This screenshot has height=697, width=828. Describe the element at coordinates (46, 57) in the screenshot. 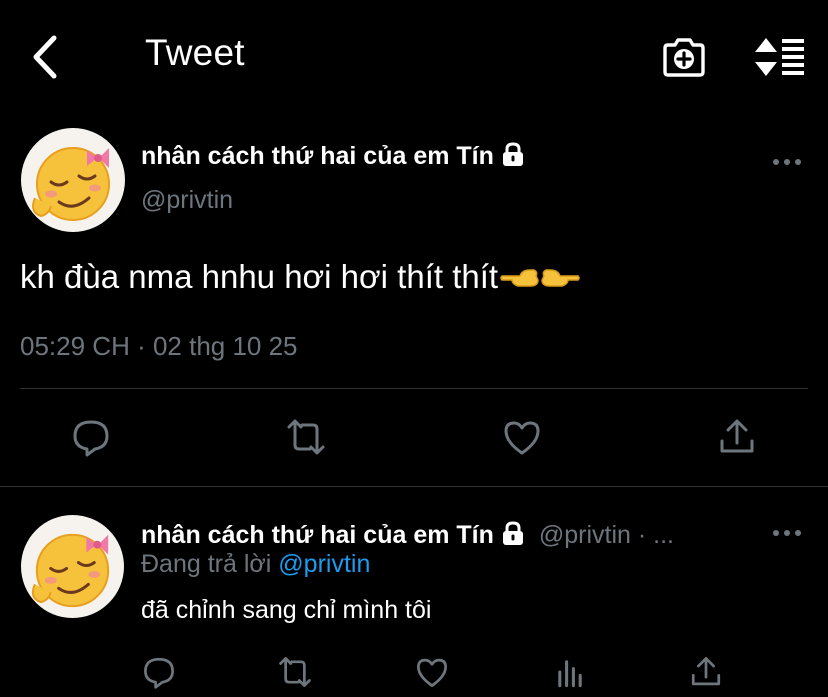

I see `back-icon` at that location.